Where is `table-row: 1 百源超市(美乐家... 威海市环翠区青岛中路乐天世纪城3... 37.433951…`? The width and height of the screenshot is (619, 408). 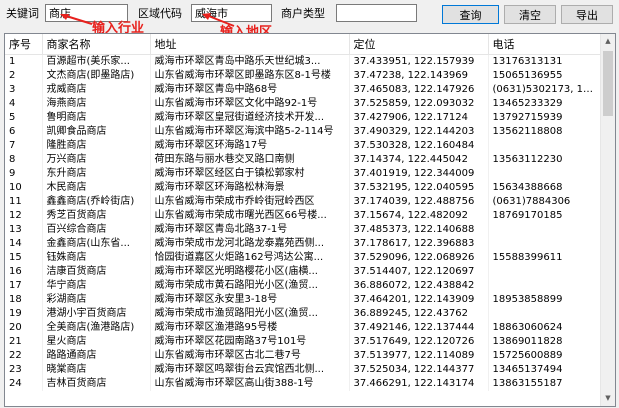 table-row: 1 百源超市(美乐家... 威海市环翠区青岛中路乐天世纪城3... 37.433951… is located at coordinates (304, 61).